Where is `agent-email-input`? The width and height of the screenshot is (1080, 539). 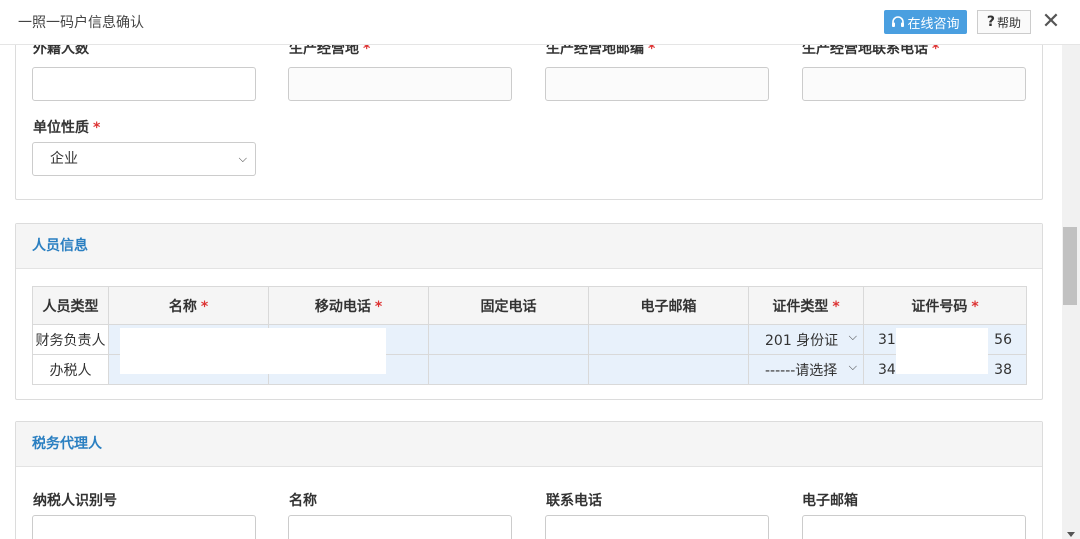
agent-email-input is located at coordinates (914, 527).